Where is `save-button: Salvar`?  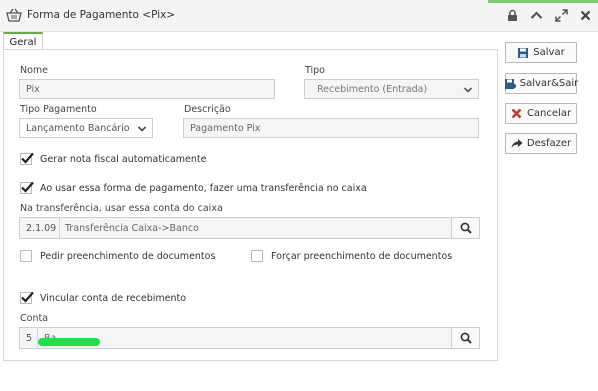 save-button: Salvar is located at coordinates (541, 52).